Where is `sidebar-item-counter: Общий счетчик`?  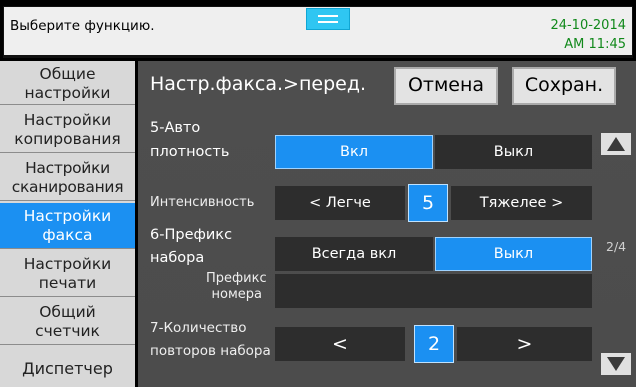
sidebar-item-counter: Общий счетчик is located at coordinates (67, 322).